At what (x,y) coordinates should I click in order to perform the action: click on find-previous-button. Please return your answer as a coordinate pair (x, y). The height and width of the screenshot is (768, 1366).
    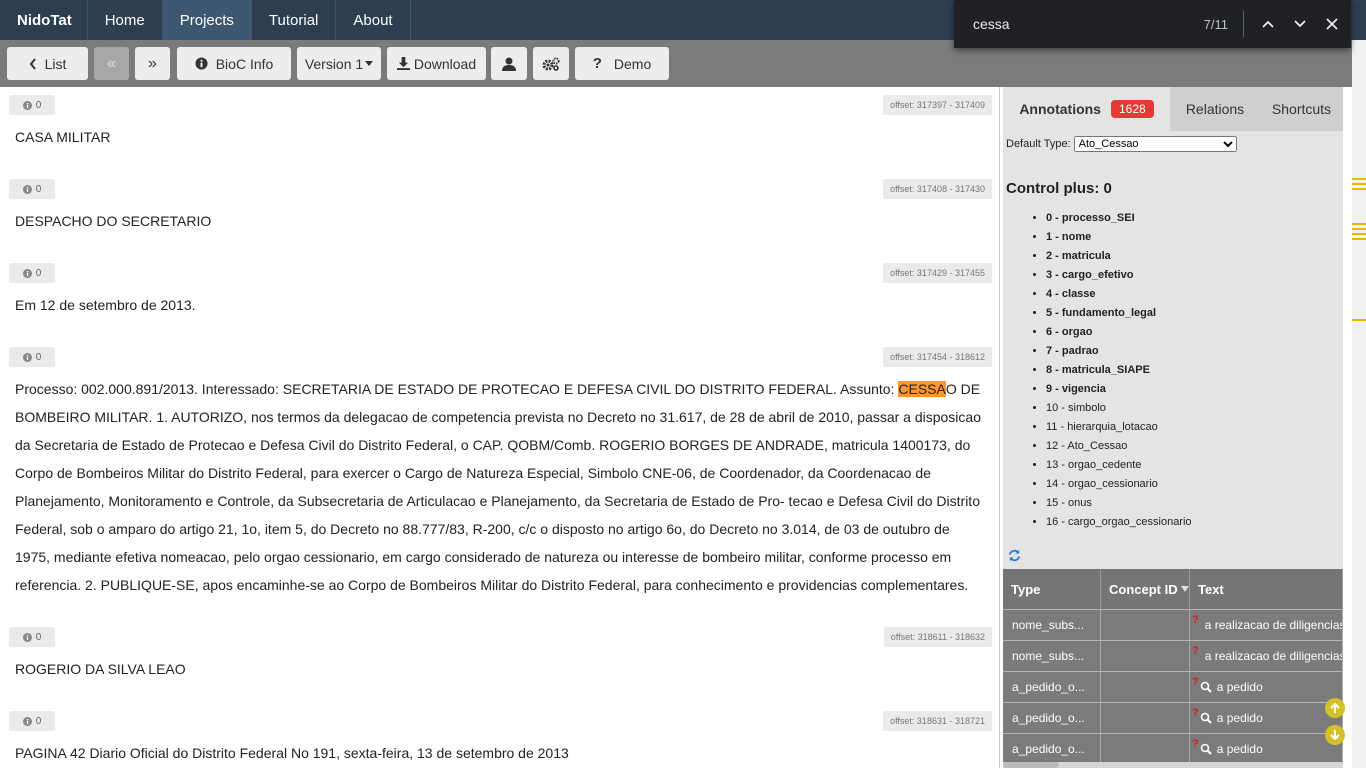
    Looking at the image, I should click on (1268, 24).